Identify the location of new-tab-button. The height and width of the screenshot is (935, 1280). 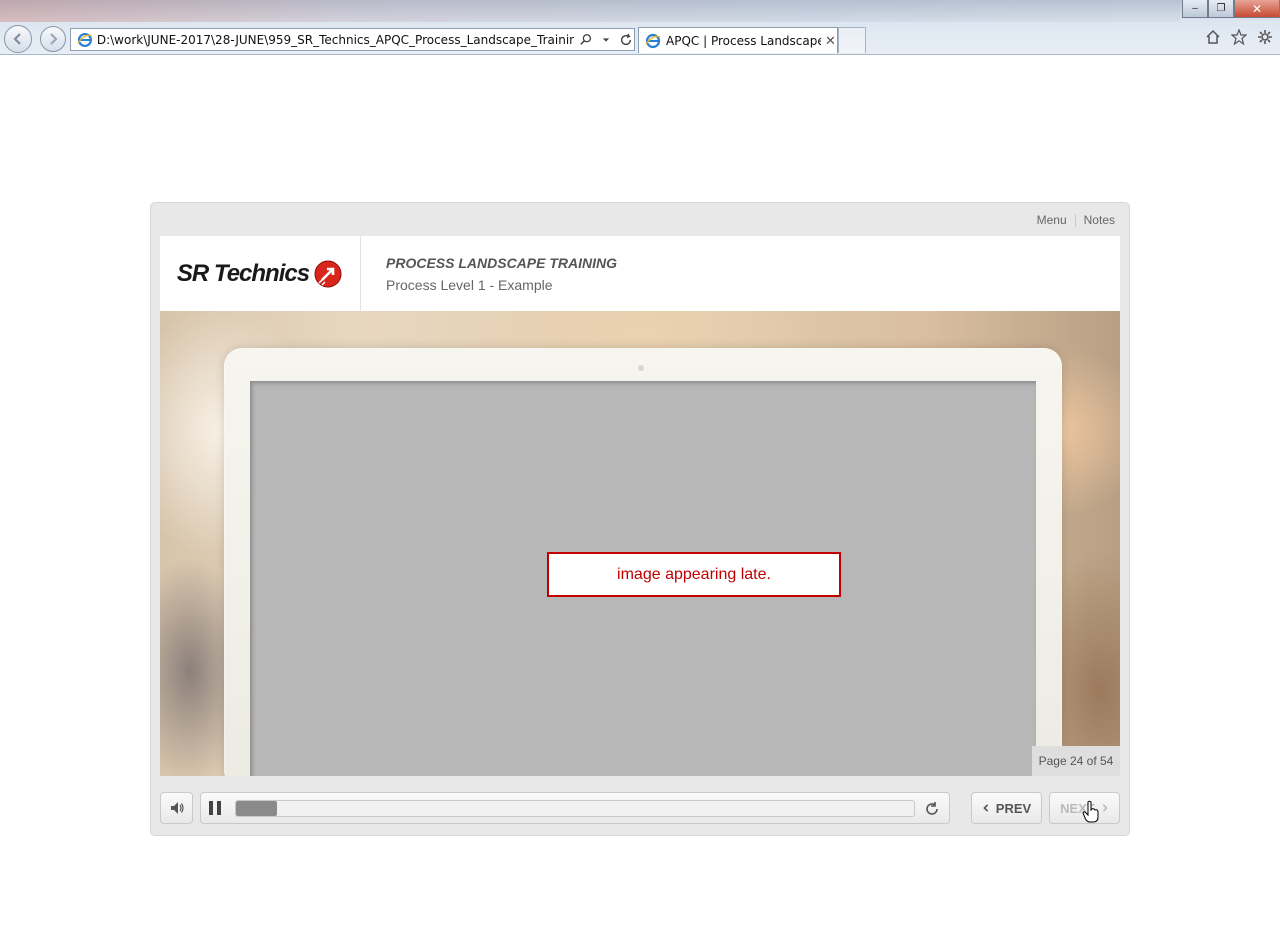
(852, 40).